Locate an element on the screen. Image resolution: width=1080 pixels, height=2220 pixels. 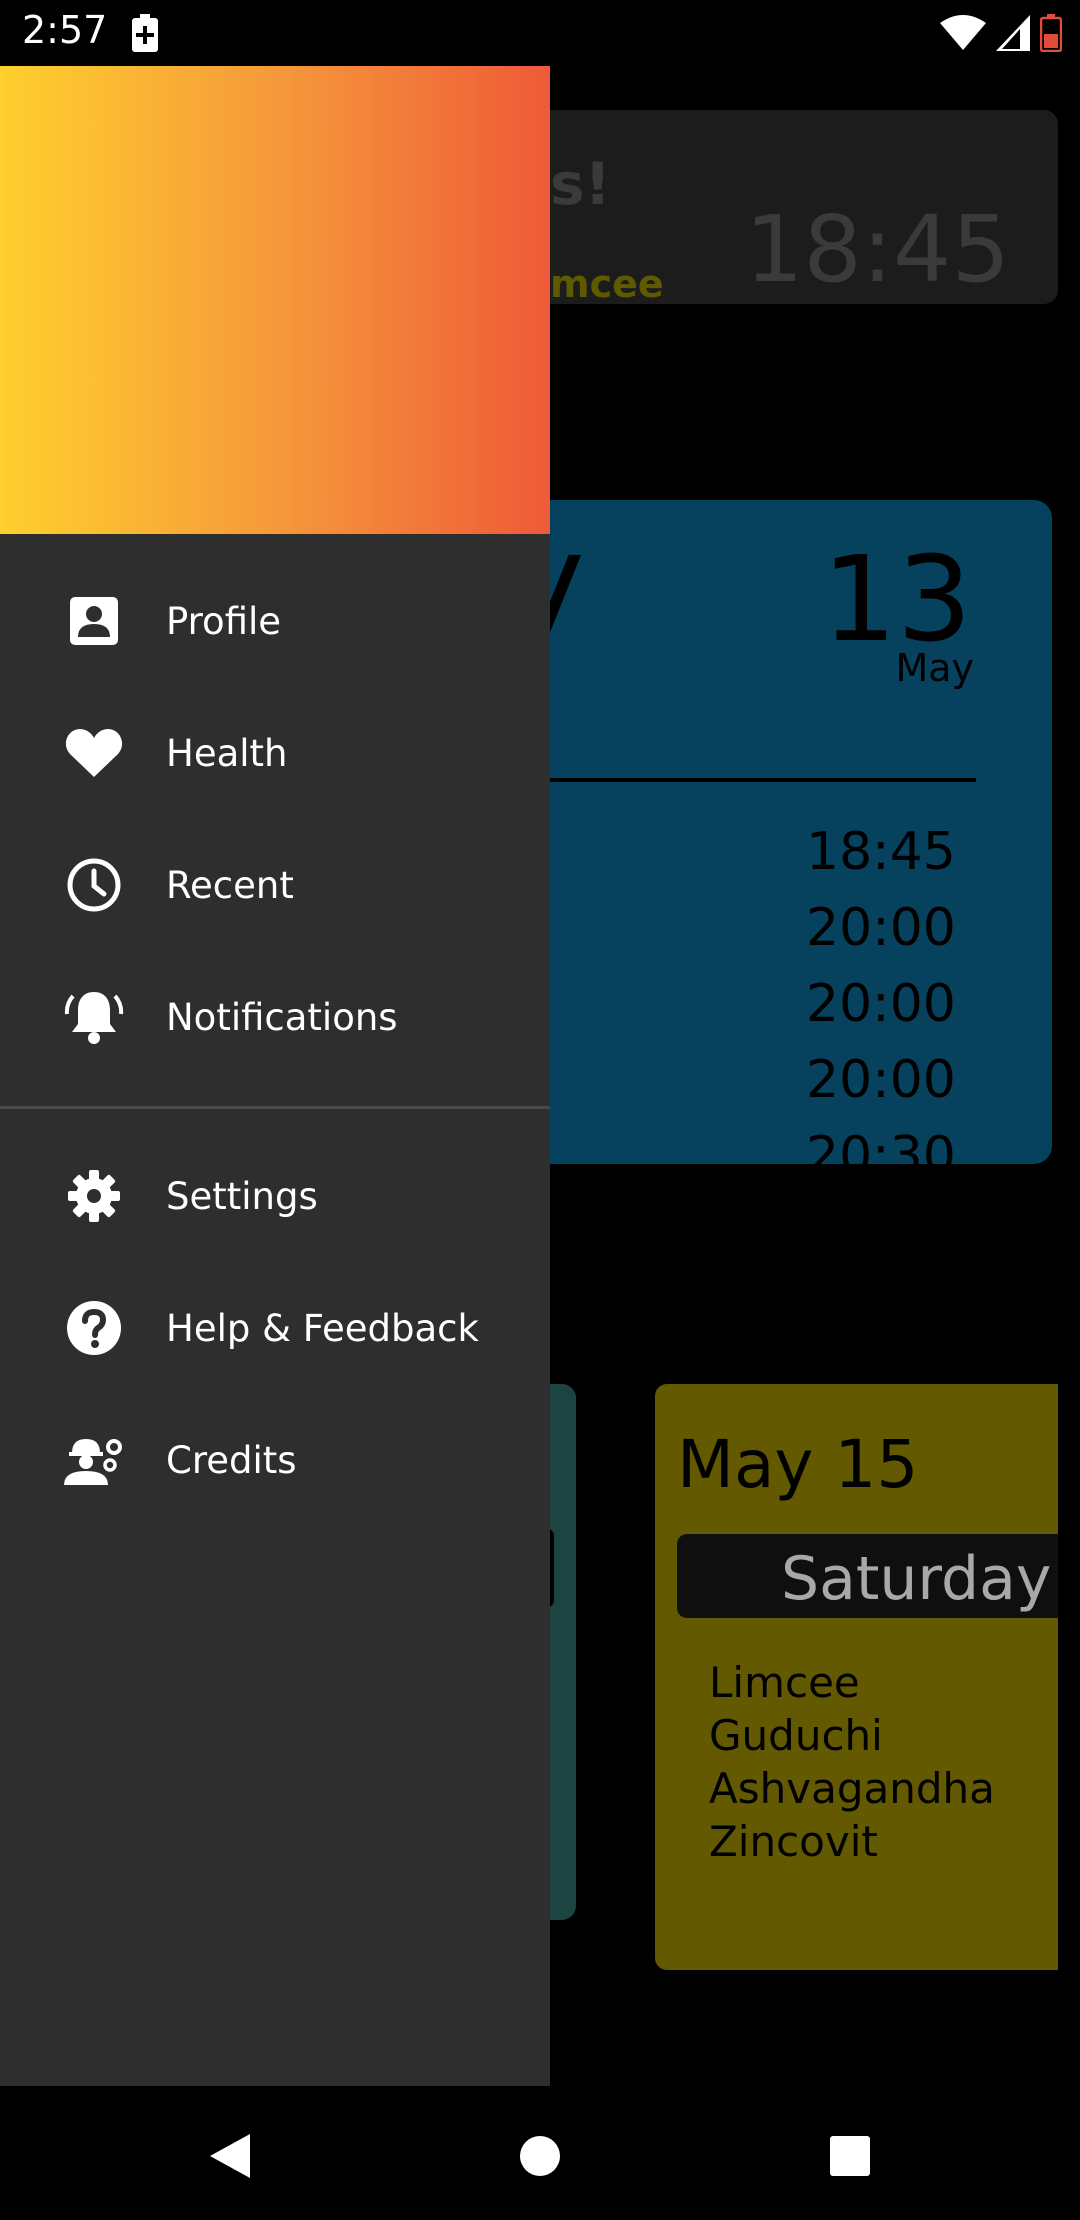
help-icon is located at coordinates (94, 1328).